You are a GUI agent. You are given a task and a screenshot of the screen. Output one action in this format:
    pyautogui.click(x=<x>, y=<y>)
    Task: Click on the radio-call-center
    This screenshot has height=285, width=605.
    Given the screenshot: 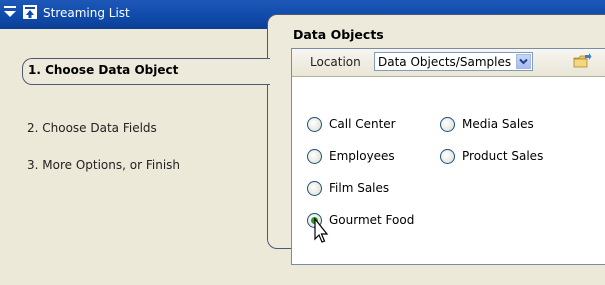 What is the action you would take?
    pyautogui.click(x=314, y=124)
    